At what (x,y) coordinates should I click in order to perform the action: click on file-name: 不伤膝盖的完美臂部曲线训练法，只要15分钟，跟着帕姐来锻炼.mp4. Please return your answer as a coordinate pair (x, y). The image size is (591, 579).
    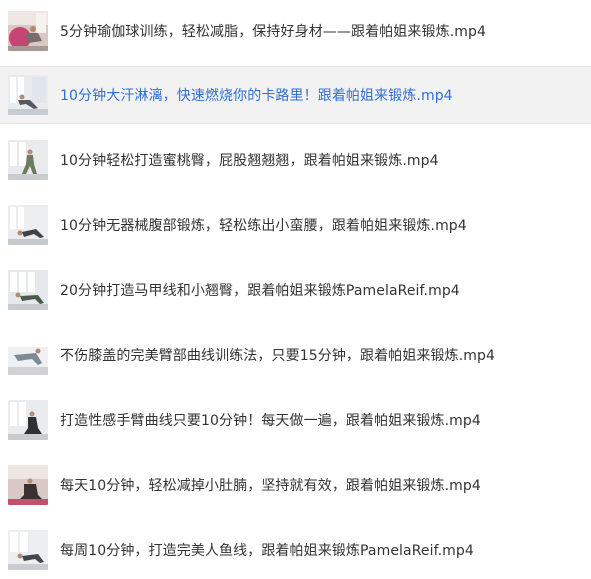
    Looking at the image, I should click on (277, 356).